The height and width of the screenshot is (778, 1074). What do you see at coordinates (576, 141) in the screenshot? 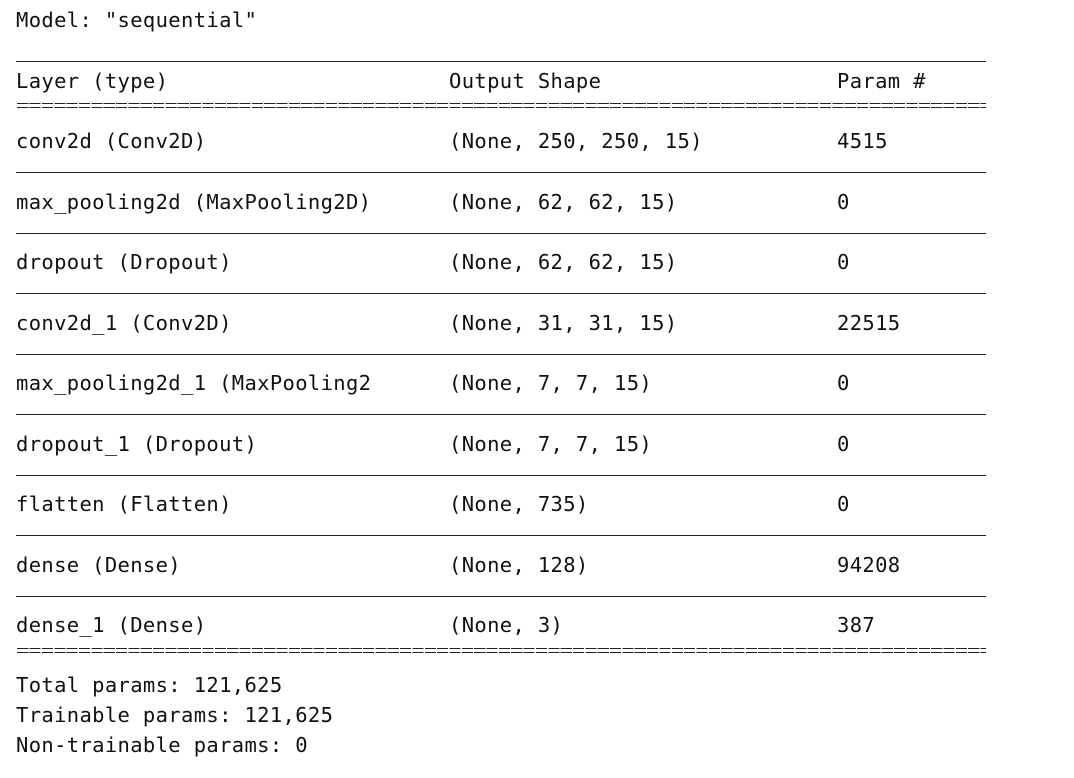
I see `output-shape: (None, 250, 250, 15)` at bounding box center [576, 141].